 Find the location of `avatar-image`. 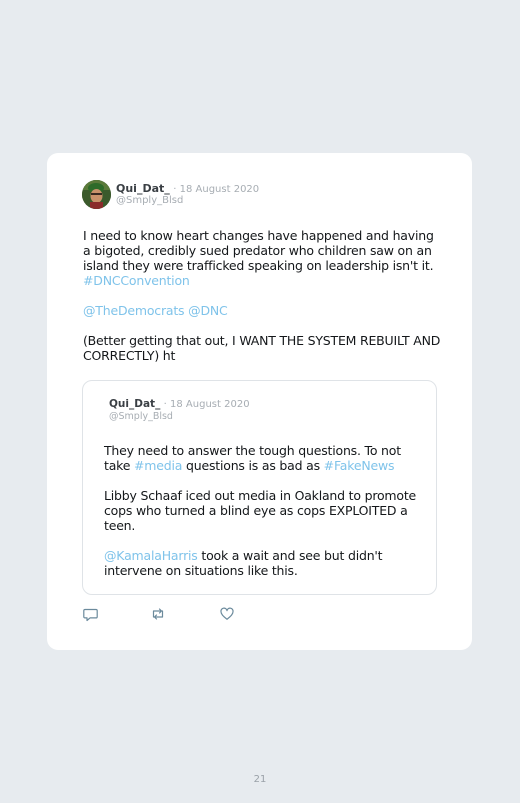

avatar-image is located at coordinates (96, 194).